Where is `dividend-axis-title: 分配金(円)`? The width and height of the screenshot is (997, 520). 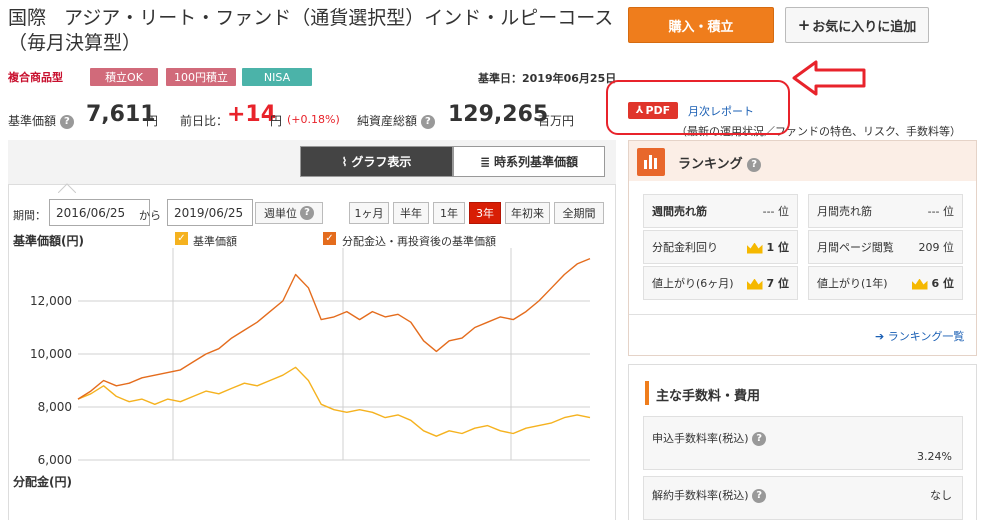 dividend-axis-title: 分配金(円) is located at coordinates (42, 482).